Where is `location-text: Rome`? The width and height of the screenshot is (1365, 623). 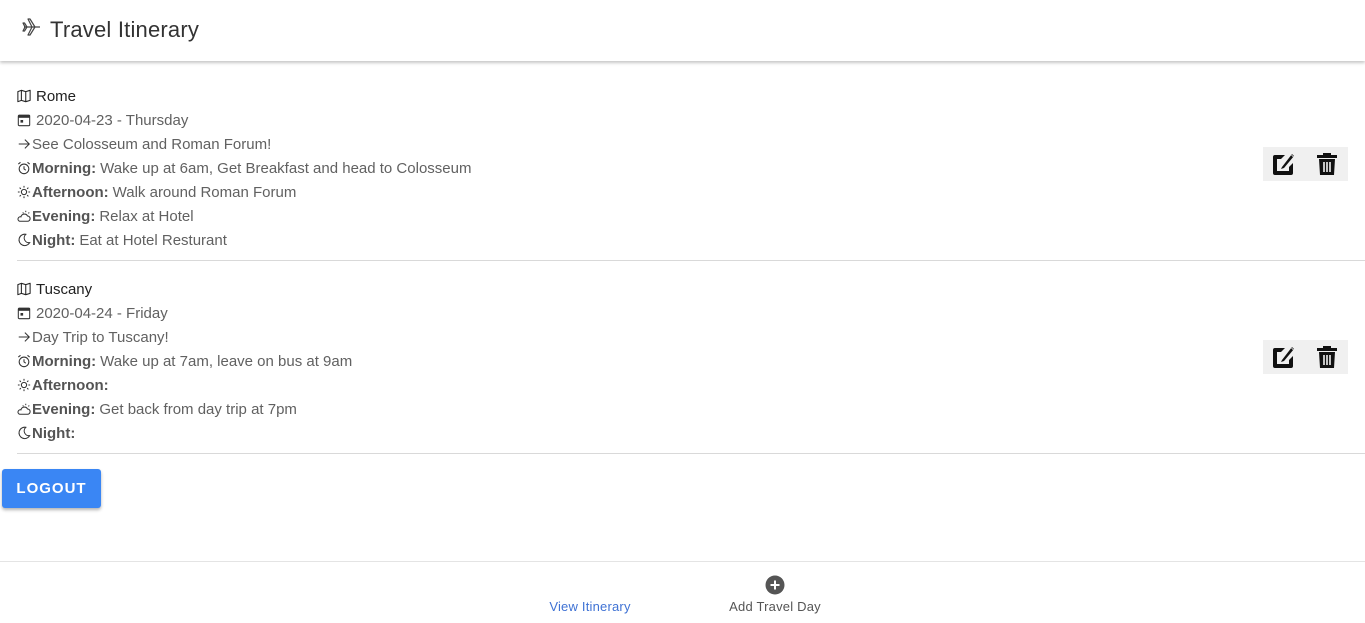
location-text: Rome is located at coordinates (56, 96).